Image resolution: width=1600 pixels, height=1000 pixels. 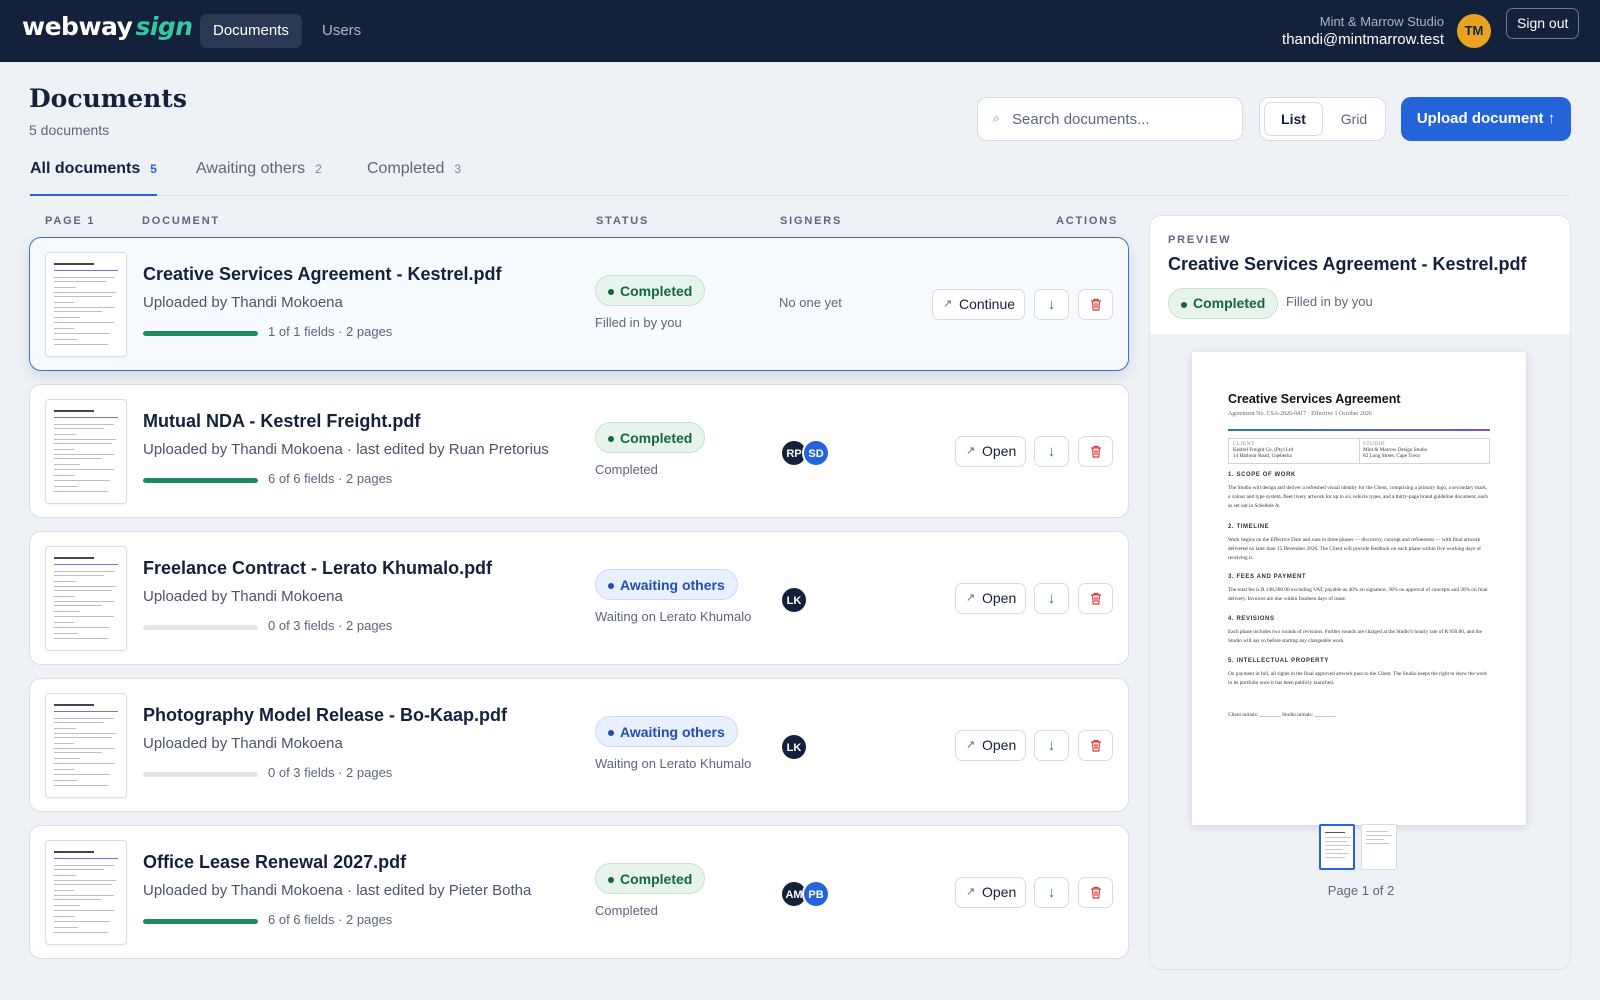 I want to click on brand-logo: webway sign, so click(x=107, y=26).